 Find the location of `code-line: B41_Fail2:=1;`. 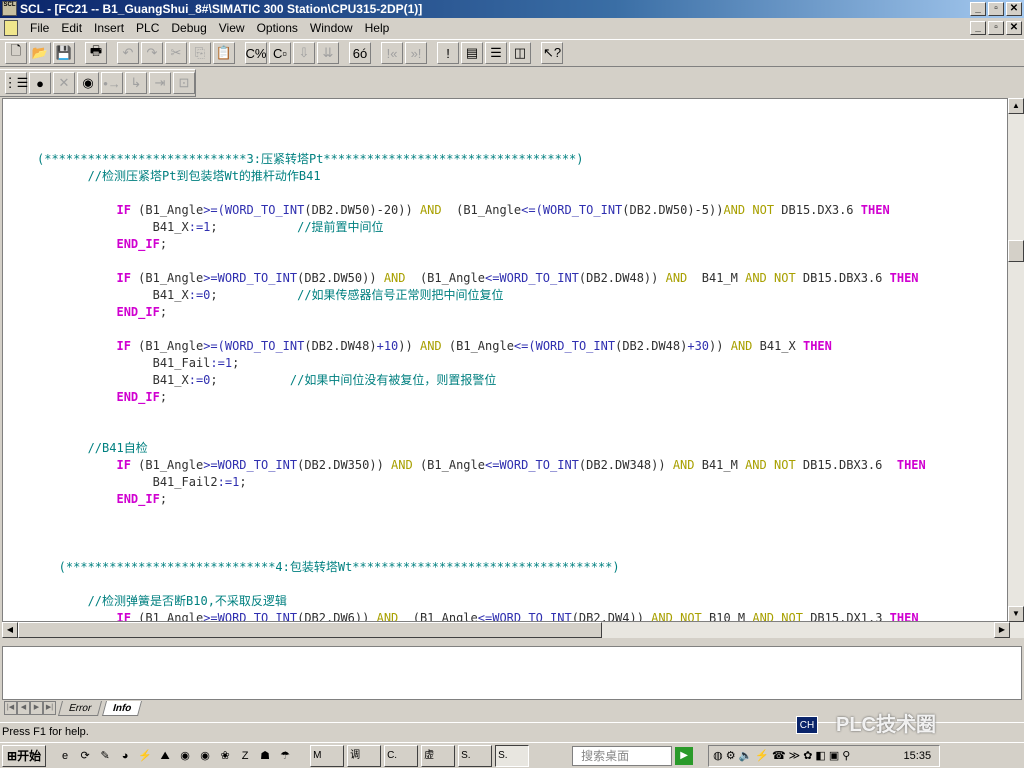

code-line: B41_Fail2:=1; is located at coordinates (505, 482).